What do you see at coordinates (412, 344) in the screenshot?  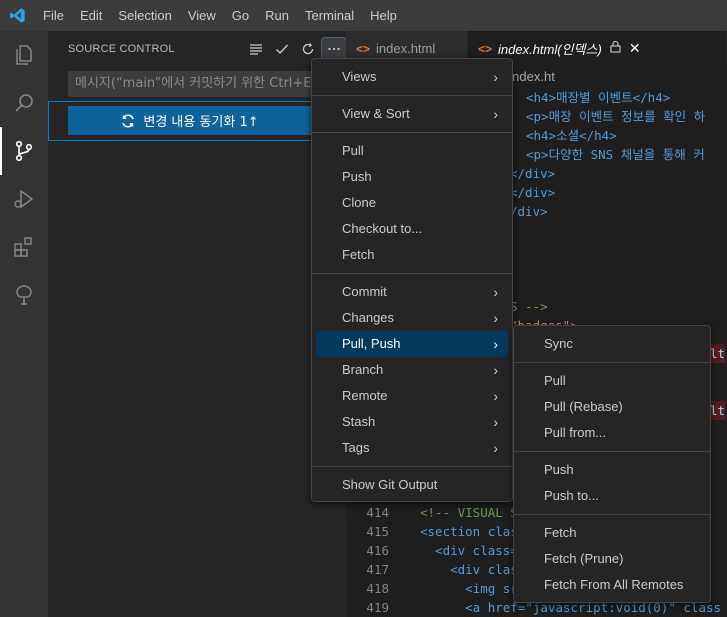 I see `menu-item-pull-push: Pull, Push ›` at bounding box center [412, 344].